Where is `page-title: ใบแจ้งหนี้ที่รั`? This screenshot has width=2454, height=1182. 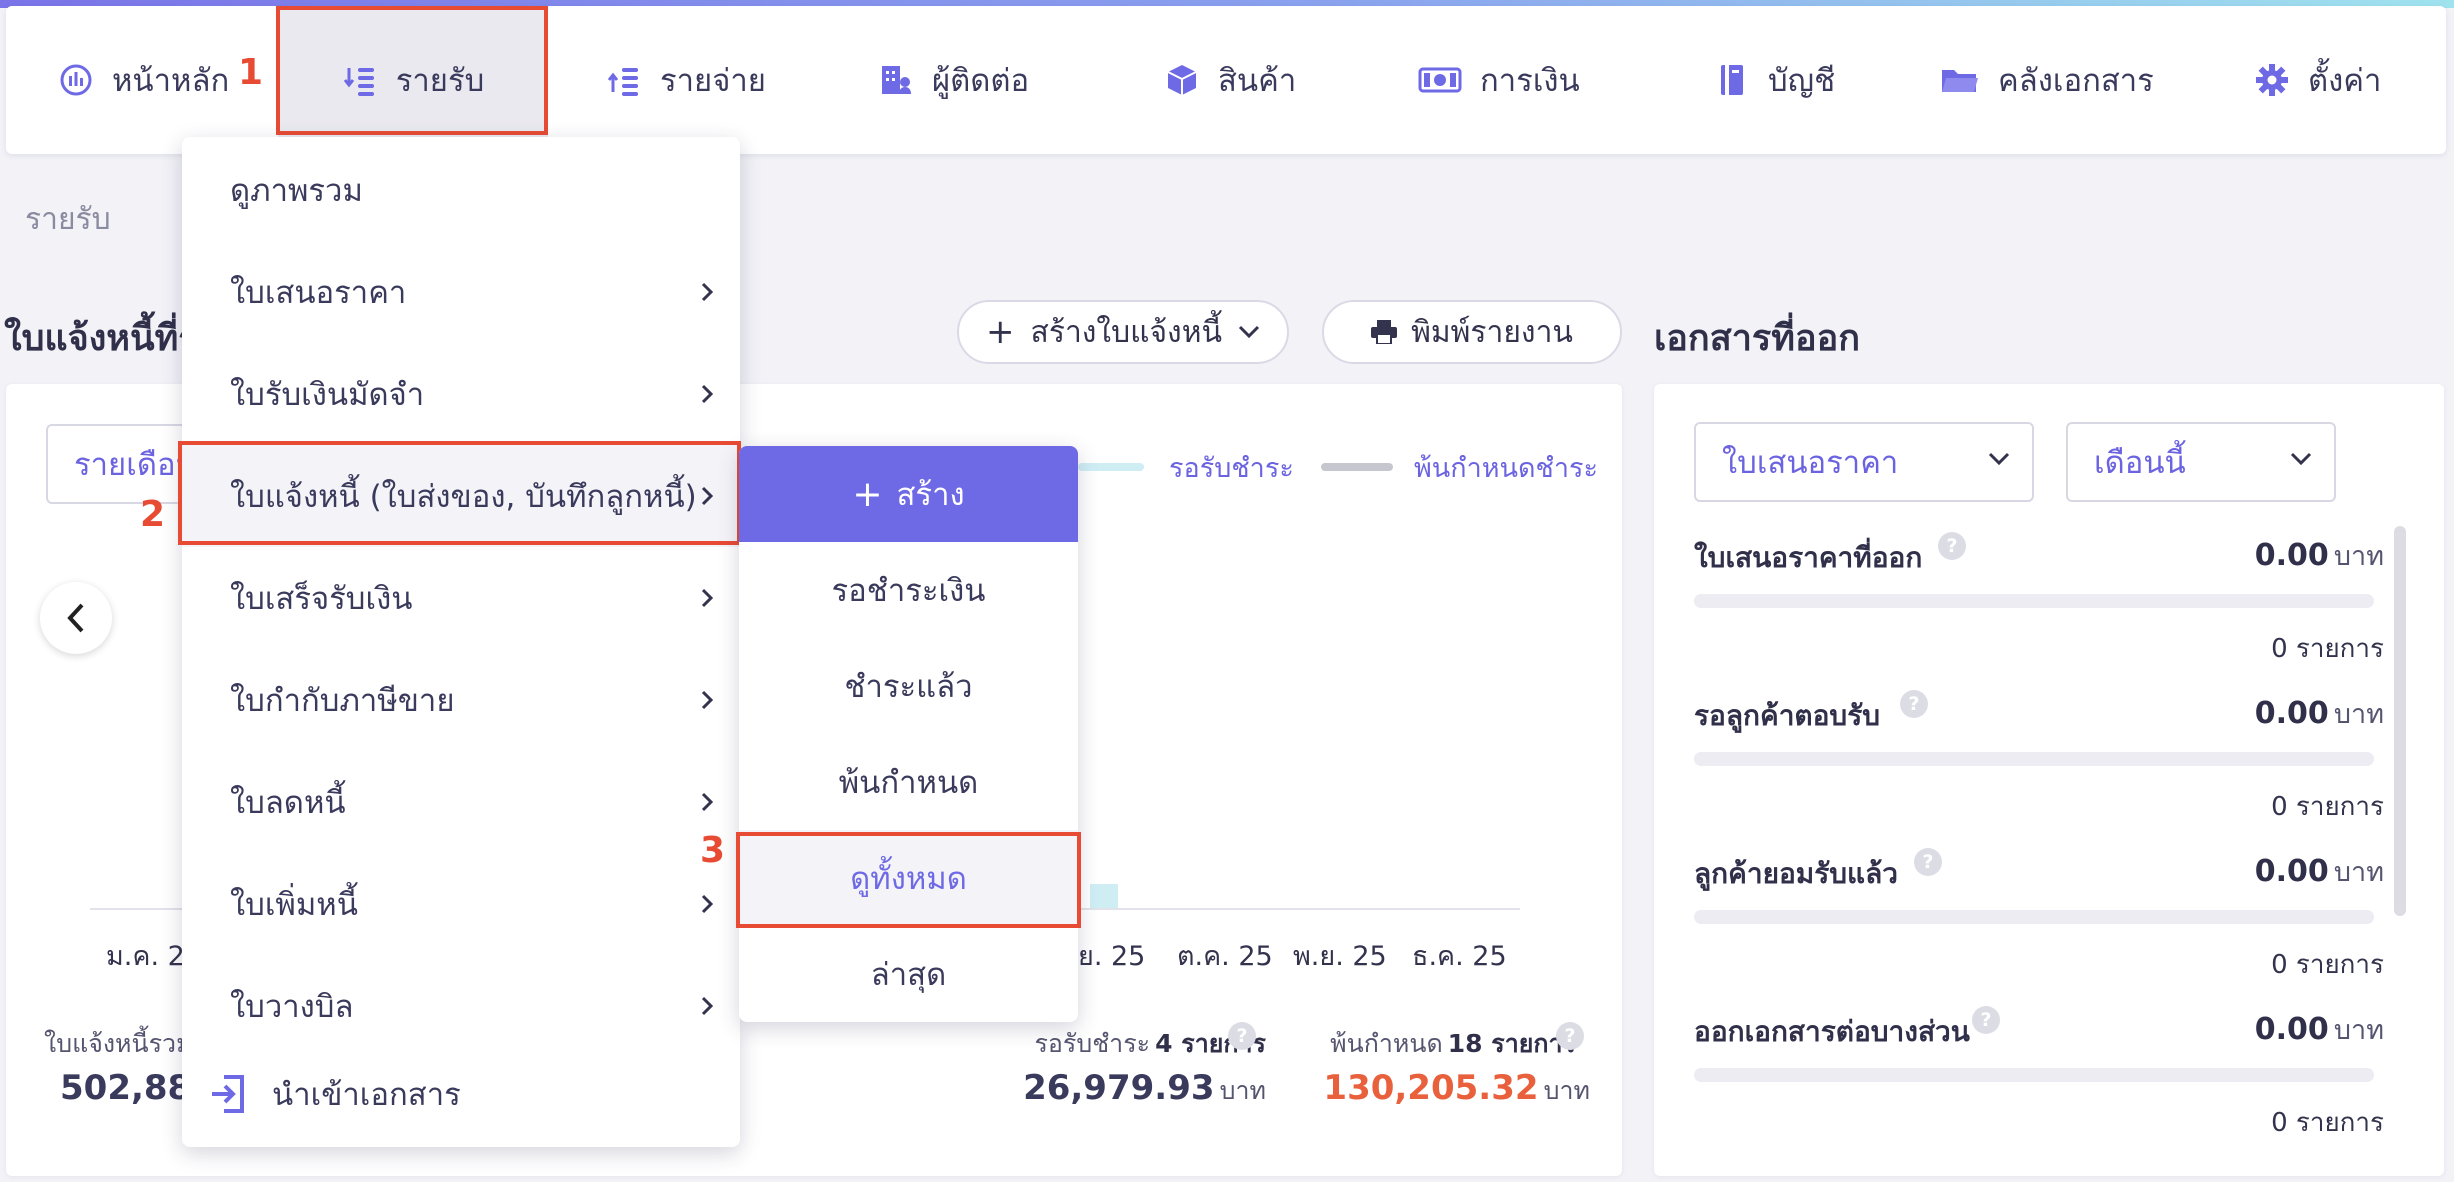
page-title: ใบแจ้งหนี้ที่รั is located at coordinates (101, 338).